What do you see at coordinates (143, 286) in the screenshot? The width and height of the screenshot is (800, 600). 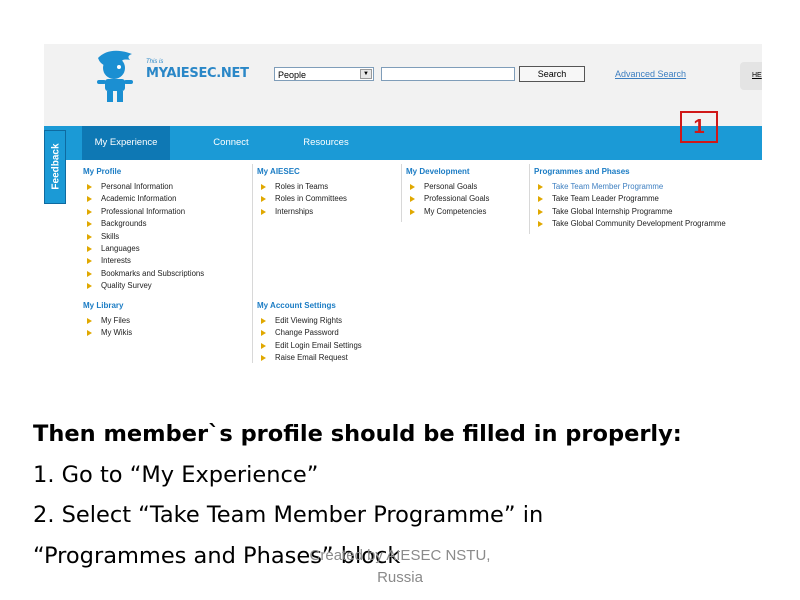 I see `menu-item-quality-survey: Quality Survey` at bounding box center [143, 286].